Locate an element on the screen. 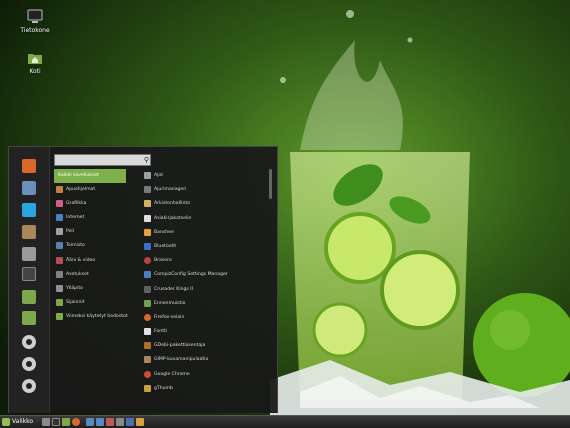  app-item: Asiakirjakatselin is located at coordinates (205, 219).